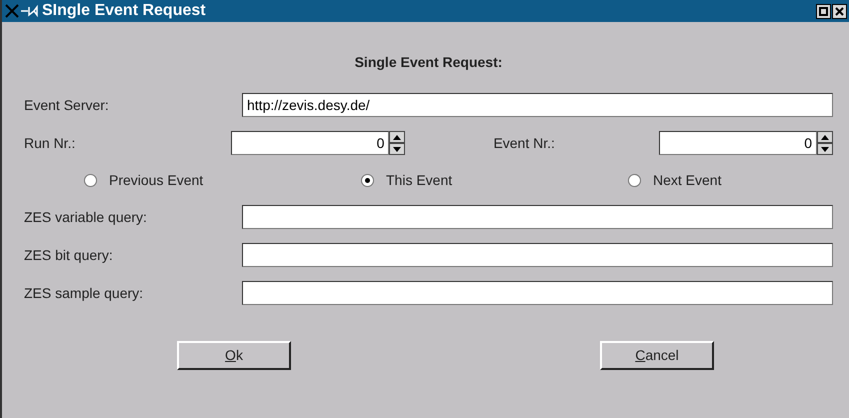  I want to click on maximize-icon, so click(823, 11).